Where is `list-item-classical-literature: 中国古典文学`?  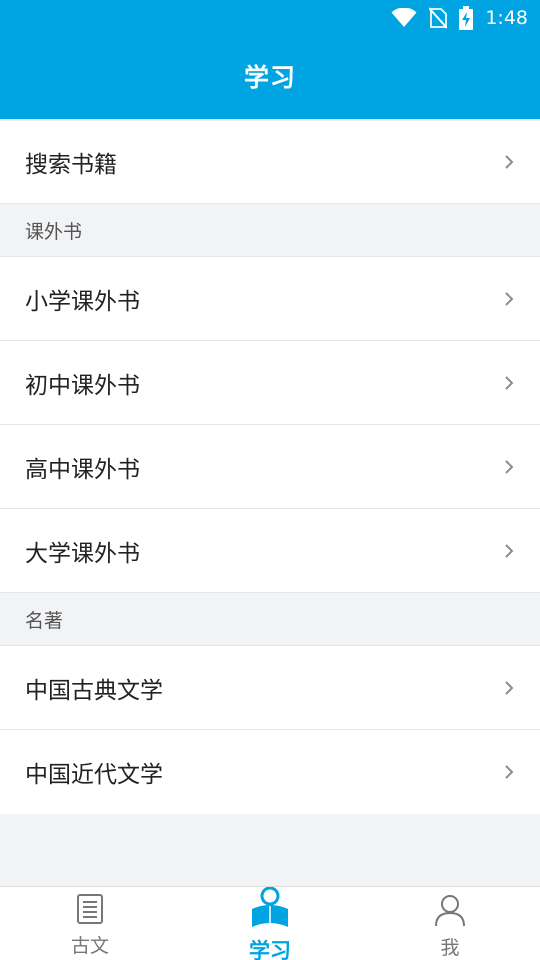
list-item-classical-literature: 中国古典文学 is located at coordinates (270, 688).